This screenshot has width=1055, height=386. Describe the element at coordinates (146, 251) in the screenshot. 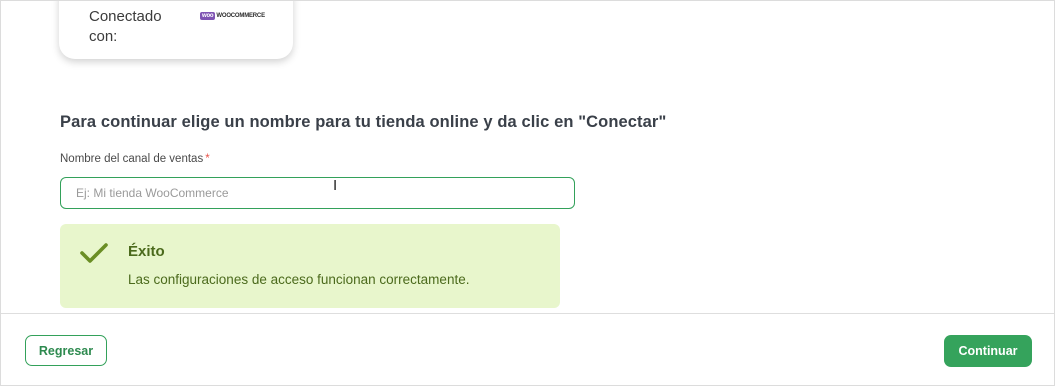

I see `success-title: Éxito` at that location.